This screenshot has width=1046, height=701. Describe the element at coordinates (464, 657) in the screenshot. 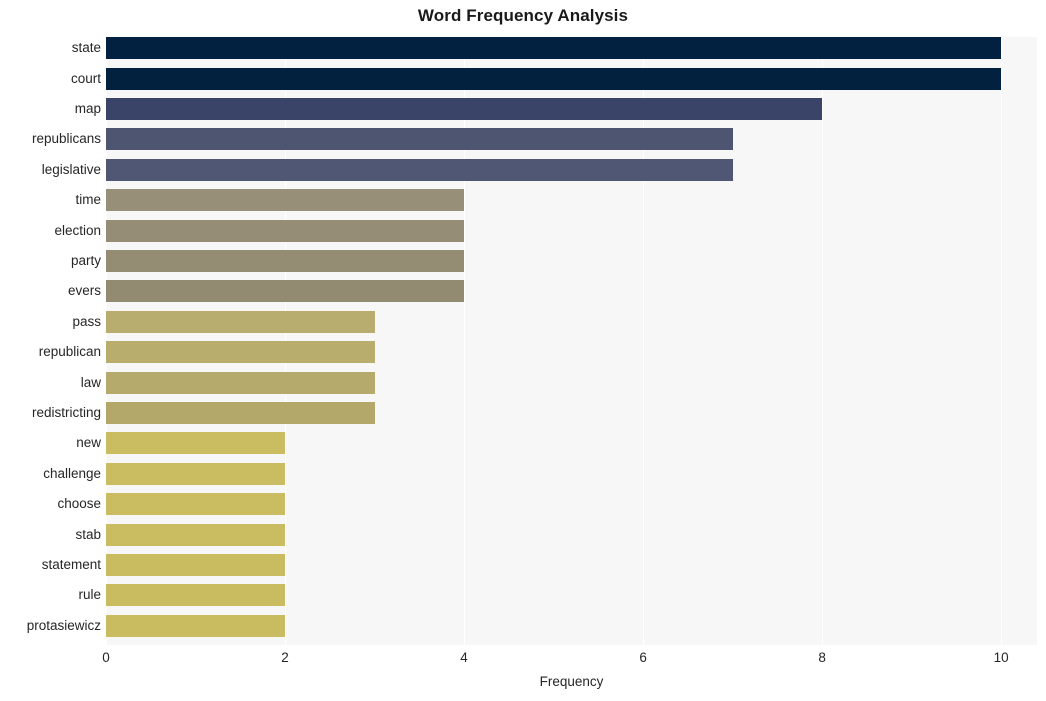

I see `x-tick-label: 4` at that location.